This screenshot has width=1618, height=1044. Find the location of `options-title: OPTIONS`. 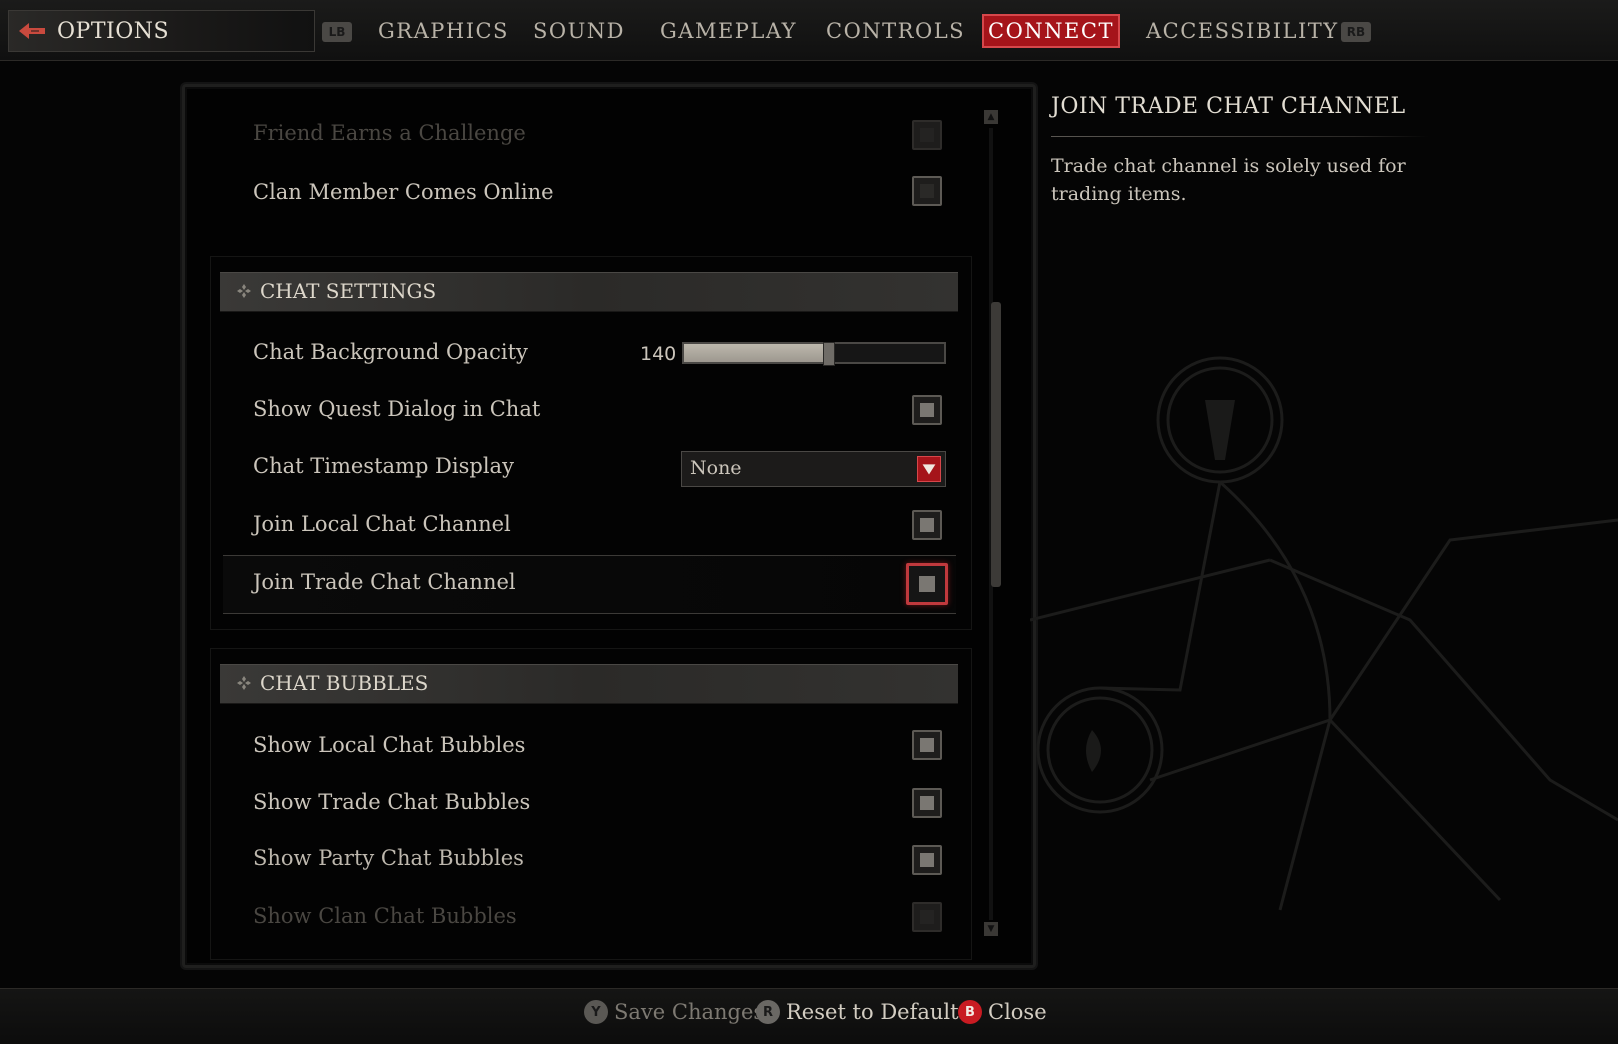

options-title: OPTIONS is located at coordinates (113, 31).